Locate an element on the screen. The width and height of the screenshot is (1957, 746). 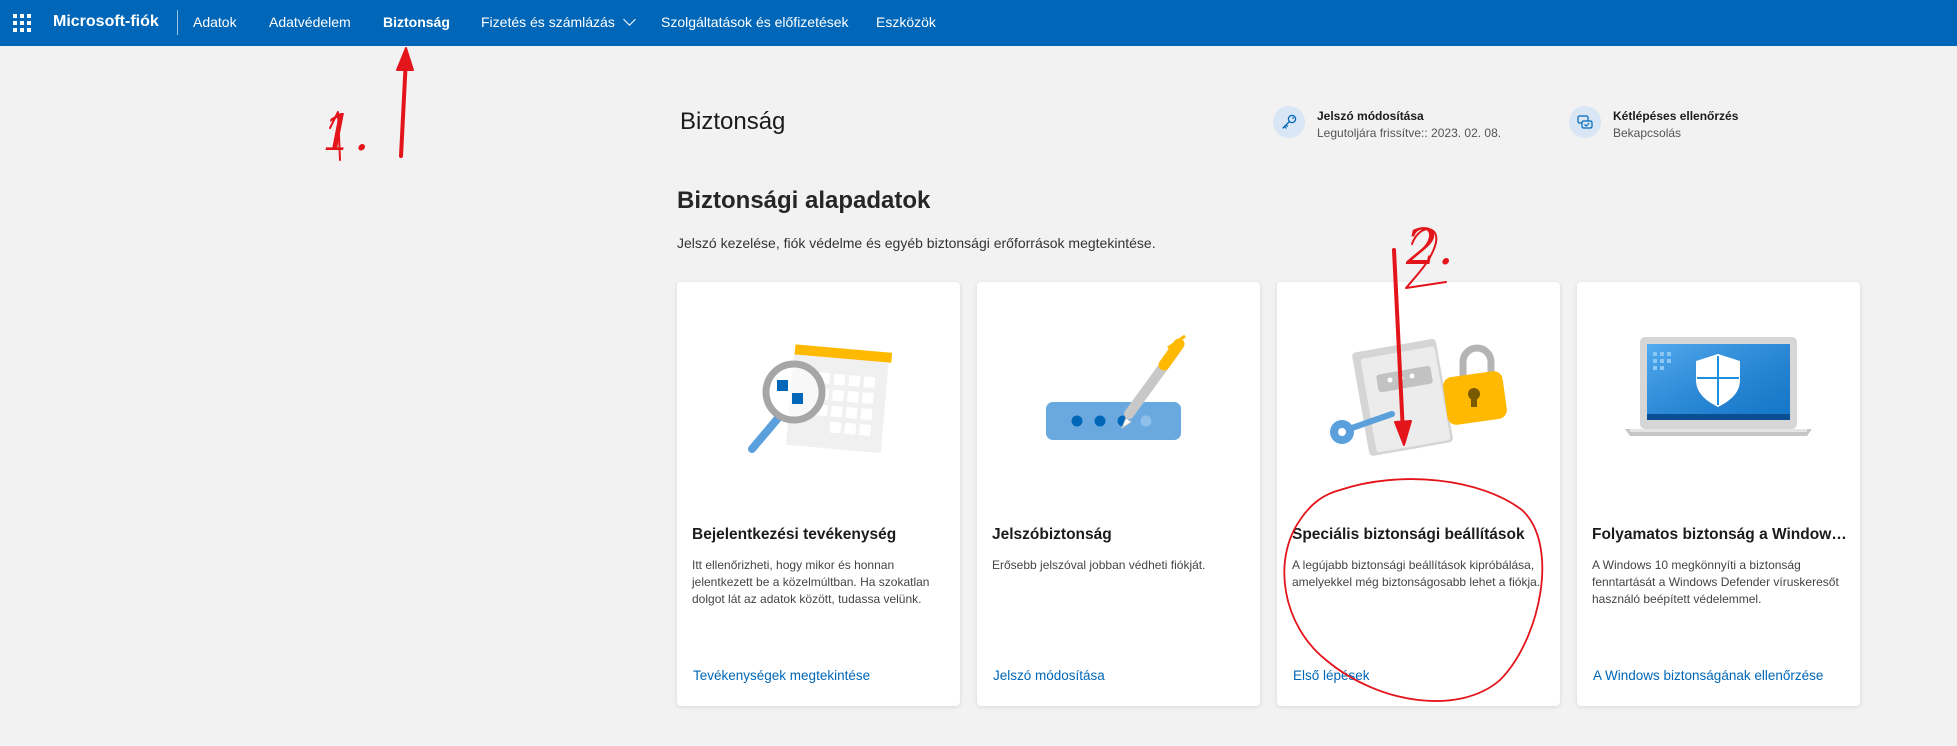
advanced-security-icon is located at coordinates (1418, 397).